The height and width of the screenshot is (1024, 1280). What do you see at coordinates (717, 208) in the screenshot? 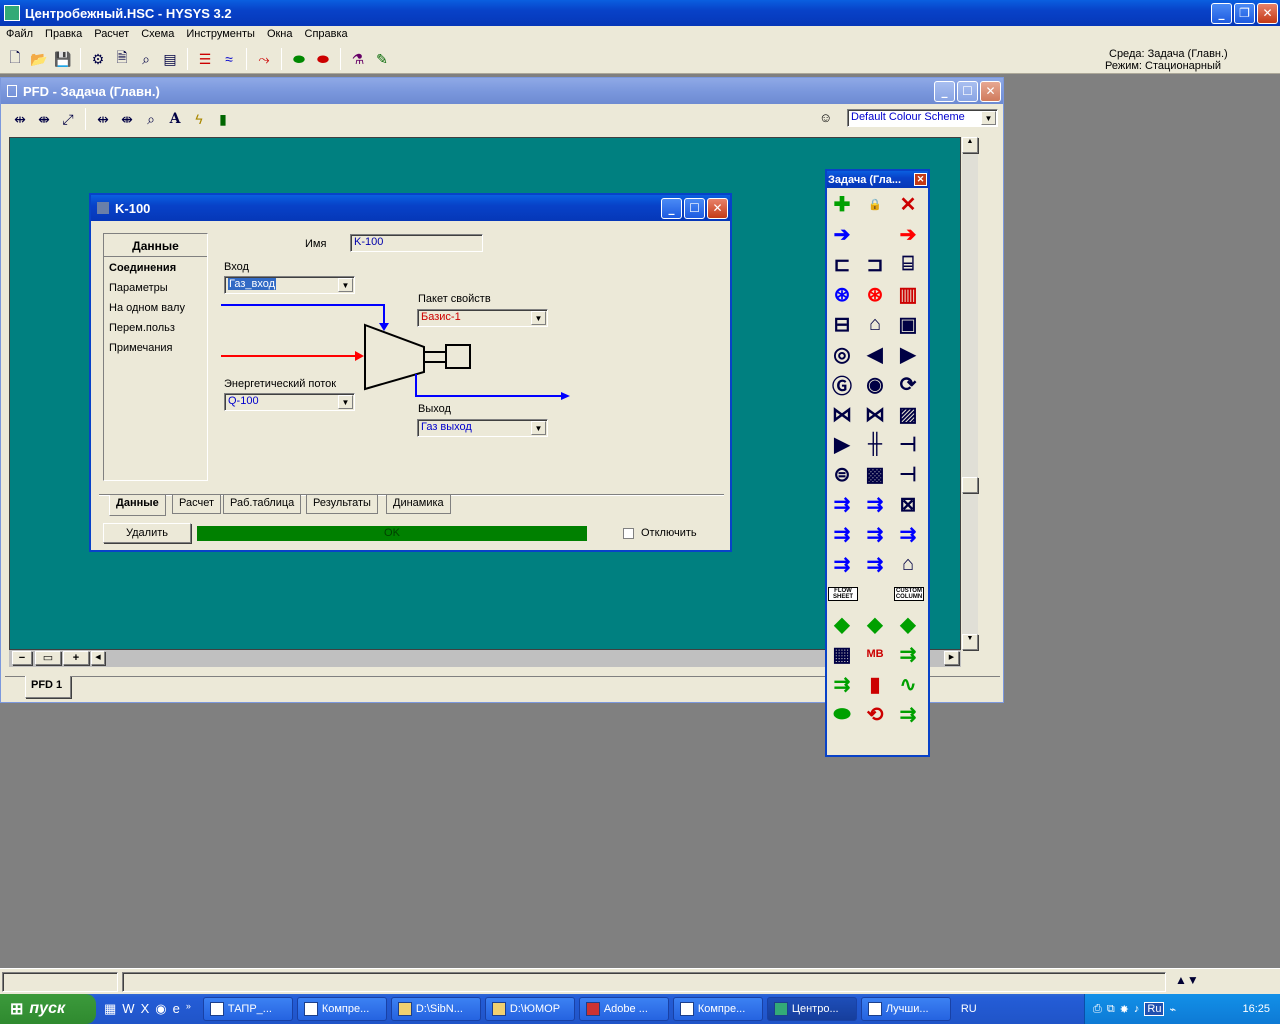
I see `dialog-close-icon: ✕` at bounding box center [717, 208].